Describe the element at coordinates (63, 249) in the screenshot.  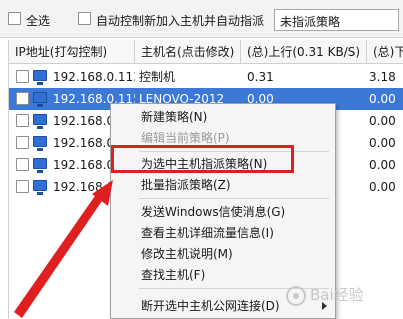
I see `annotation-arrow-icon` at that location.